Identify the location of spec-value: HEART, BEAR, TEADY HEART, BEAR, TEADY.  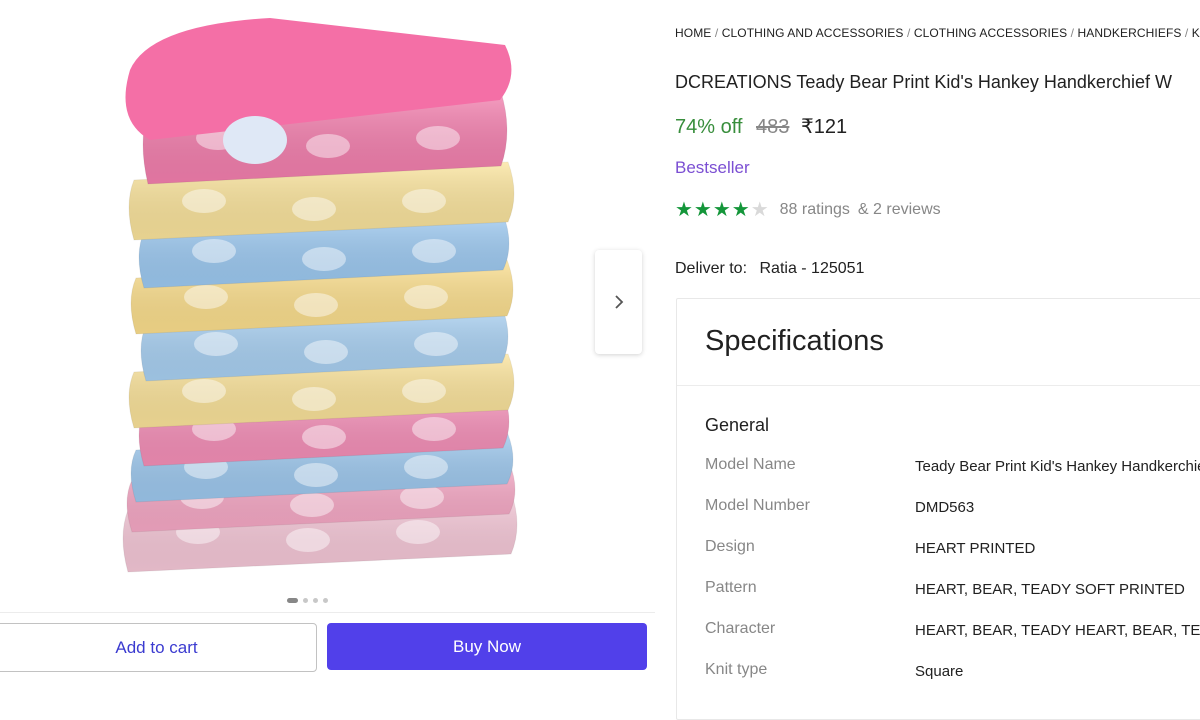
(1057, 630).